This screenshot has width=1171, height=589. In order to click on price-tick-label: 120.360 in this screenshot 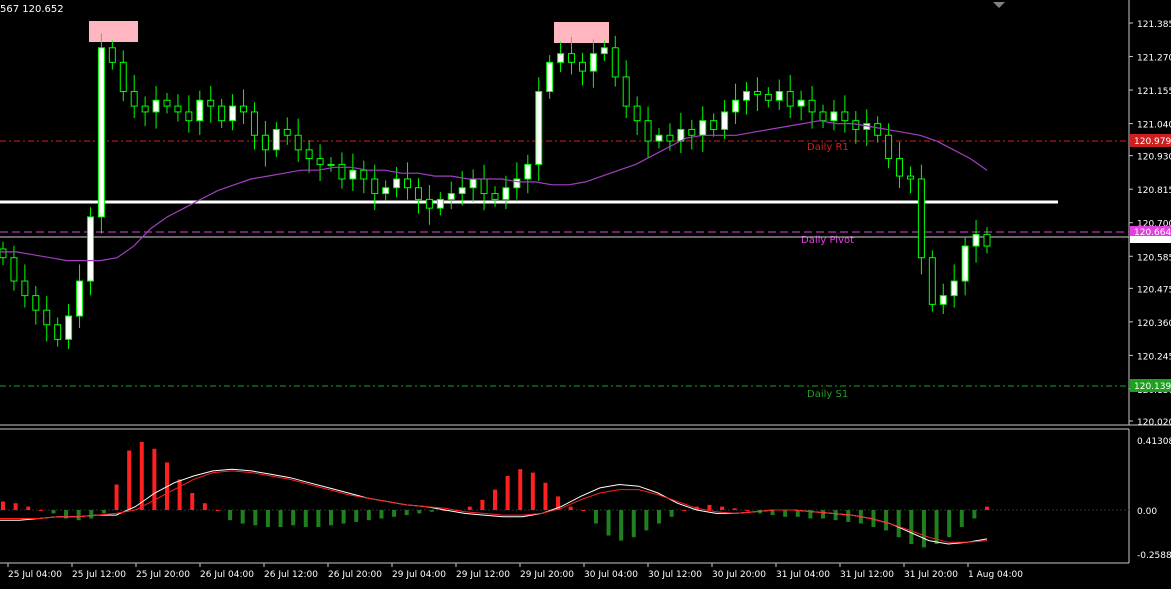, I will do `click(1154, 324)`.